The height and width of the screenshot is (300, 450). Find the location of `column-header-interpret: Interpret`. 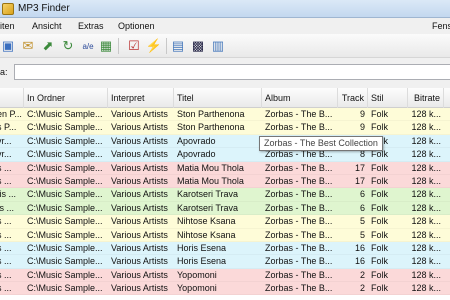

column-header-interpret: Interpret is located at coordinates (141, 98).